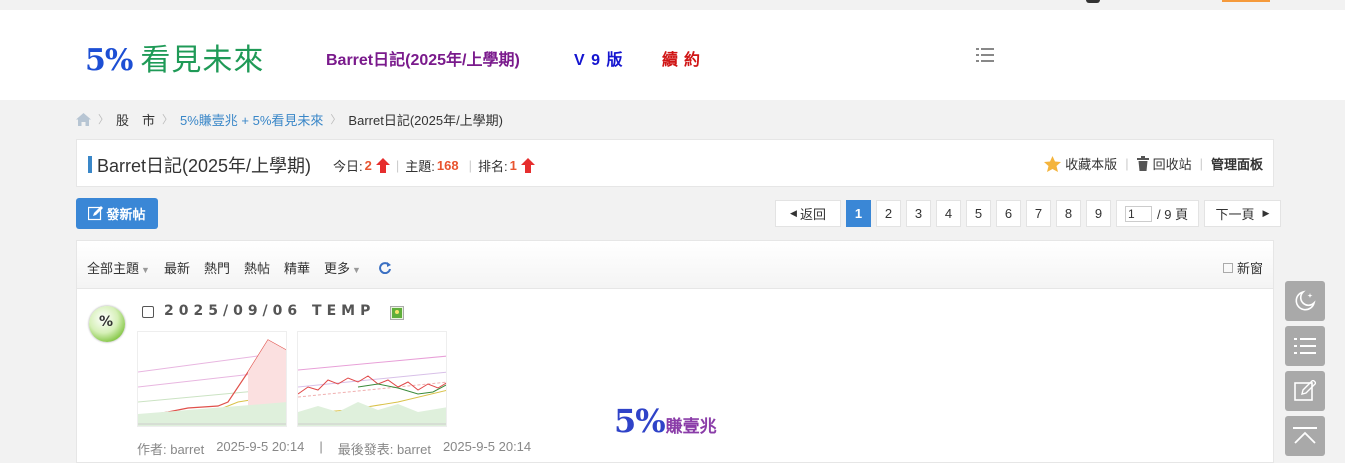 The width and height of the screenshot is (1345, 463). What do you see at coordinates (348, 166) in the screenshot?
I see `today-label: 今日:` at bounding box center [348, 166].